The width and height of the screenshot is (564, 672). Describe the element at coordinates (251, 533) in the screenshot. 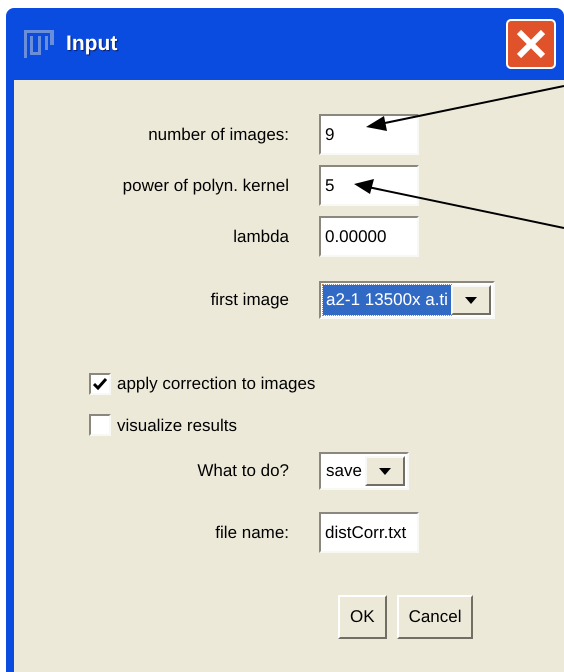

I see `field-label: file name:` at that location.